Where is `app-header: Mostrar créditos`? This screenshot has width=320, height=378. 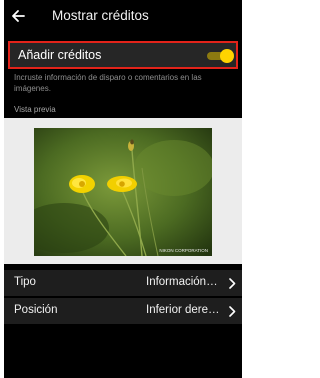
app-header: Mostrar créditos is located at coordinates (123, 16).